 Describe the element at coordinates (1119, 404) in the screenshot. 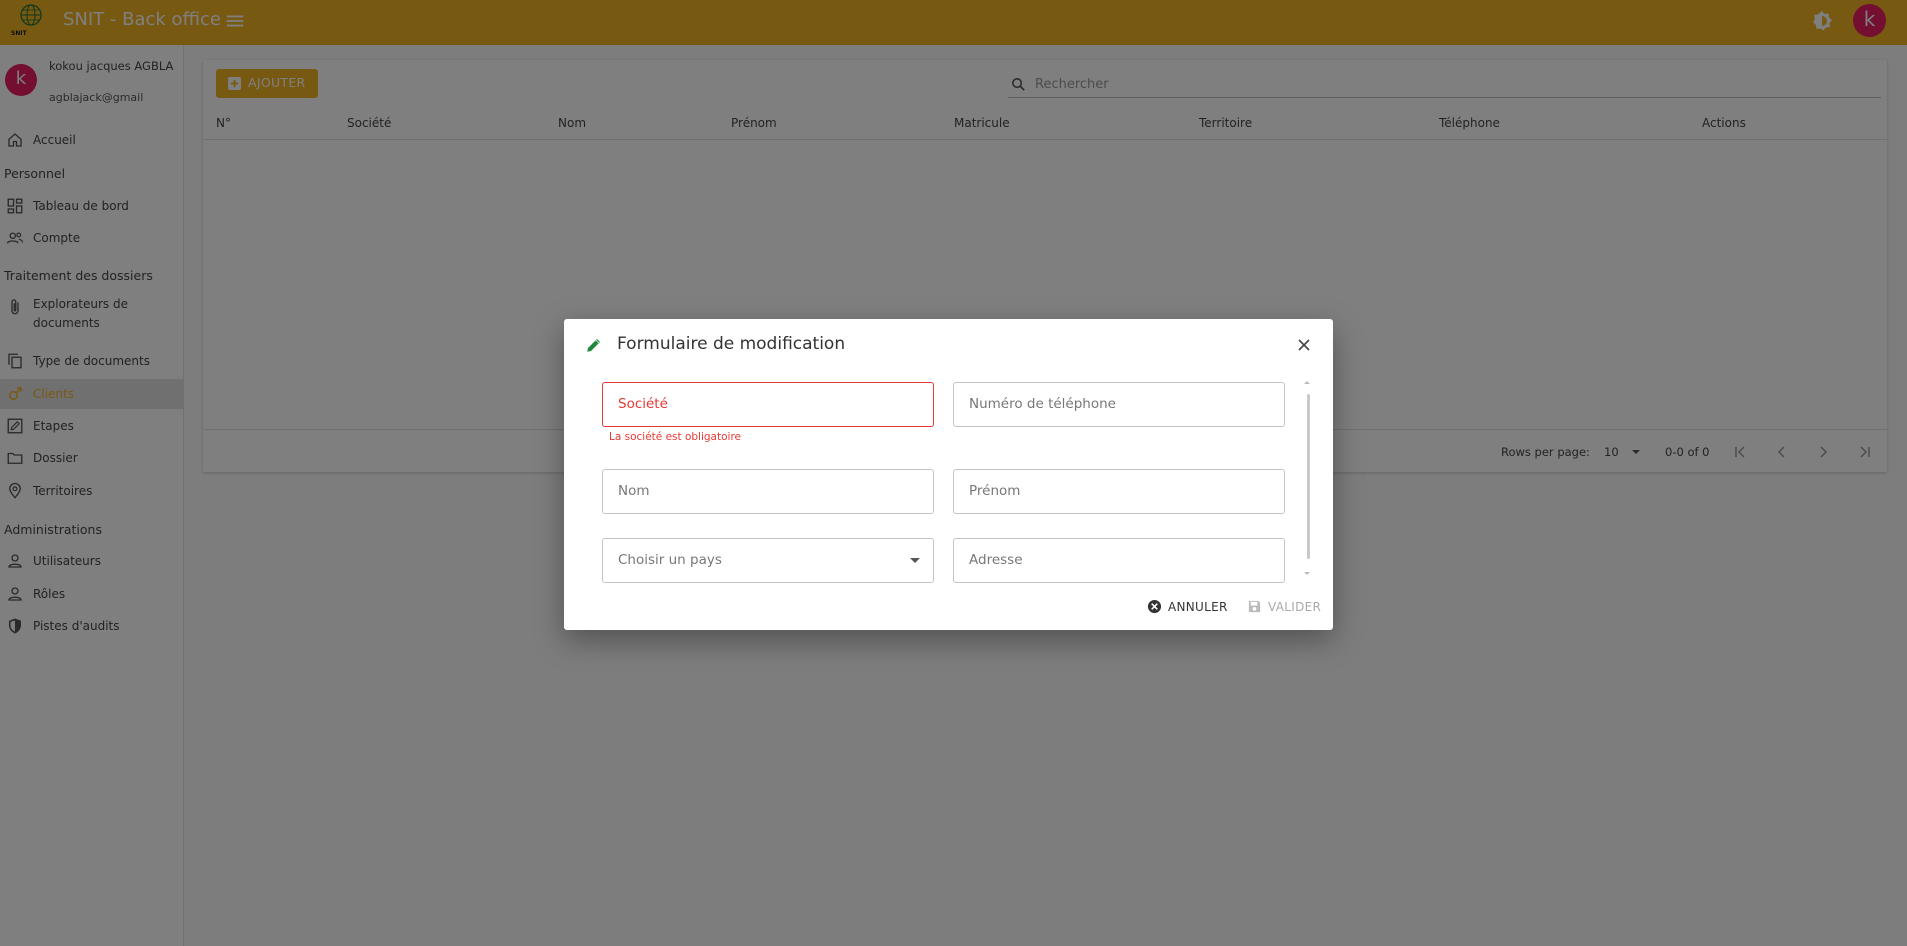

I see `telephone-field: Numéro de téléphone` at that location.